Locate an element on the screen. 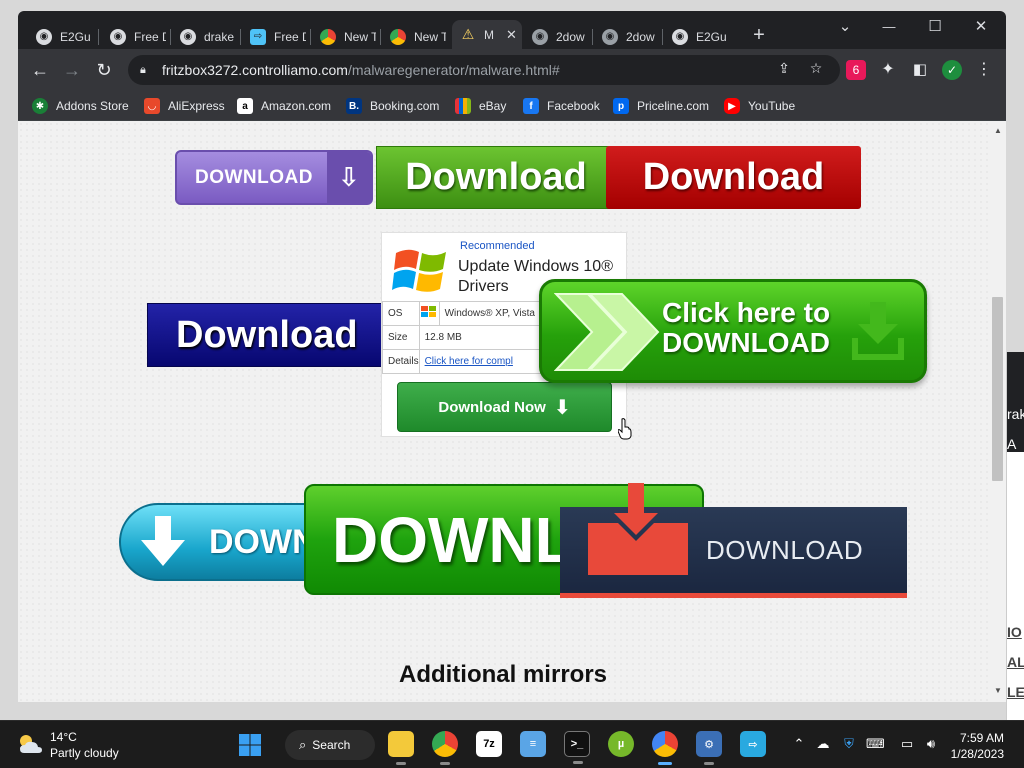 The width and height of the screenshot is (1024, 768). download-now-button: Download Now ⬇ is located at coordinates (504, 407).